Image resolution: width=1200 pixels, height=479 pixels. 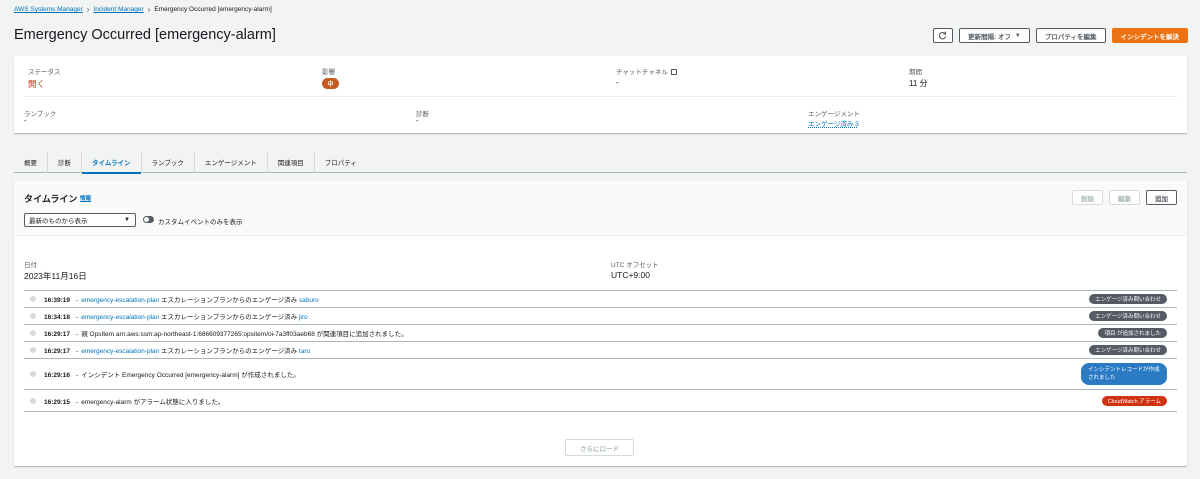 I want to click on edit-properties-button: プロパティを編集, so click(x=1070, y=35).